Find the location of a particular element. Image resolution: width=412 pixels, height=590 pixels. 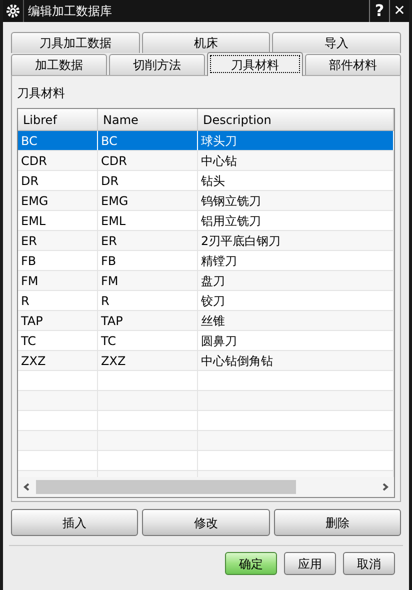

table-cell: 中心钻 is located at coordinates (296, 160).